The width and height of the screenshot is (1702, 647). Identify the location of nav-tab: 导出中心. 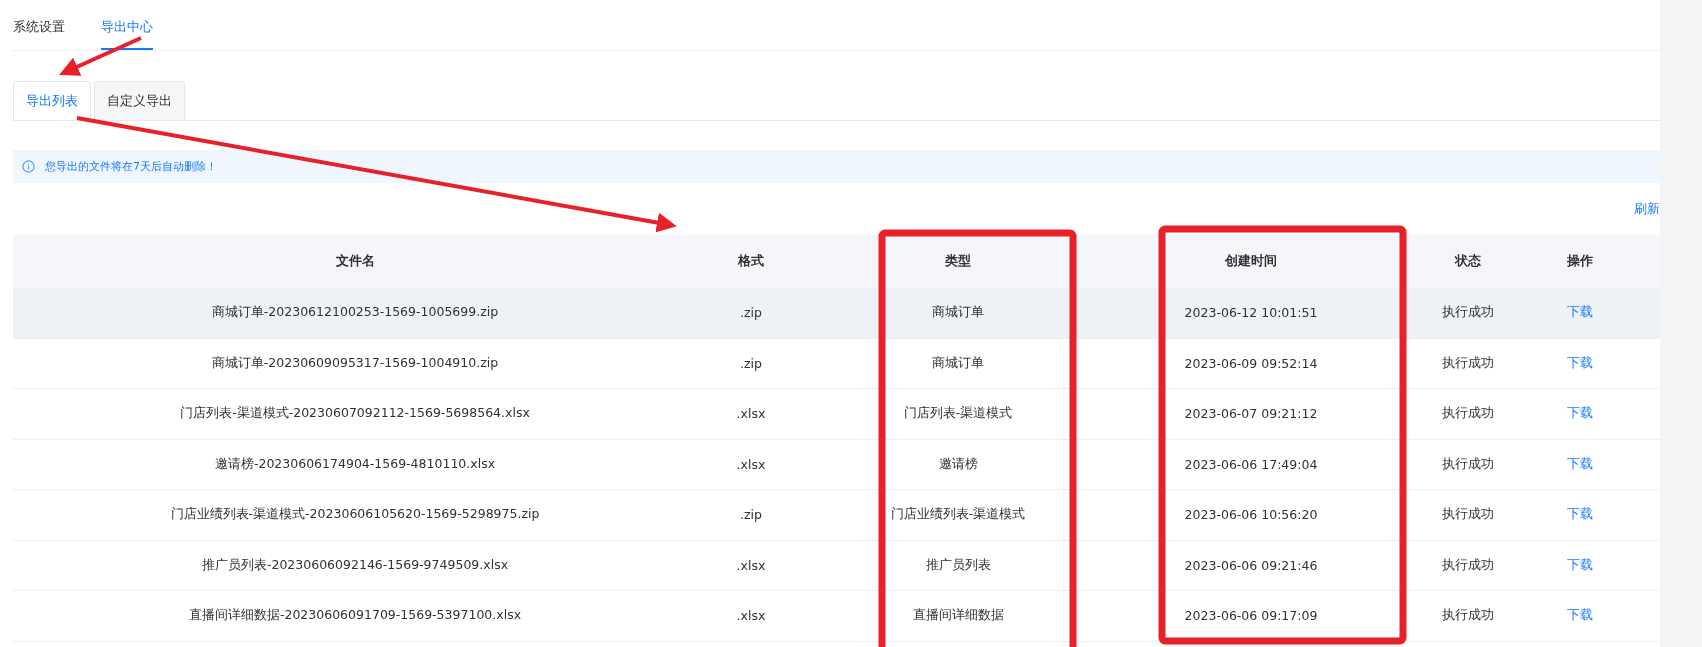
(127, 34).